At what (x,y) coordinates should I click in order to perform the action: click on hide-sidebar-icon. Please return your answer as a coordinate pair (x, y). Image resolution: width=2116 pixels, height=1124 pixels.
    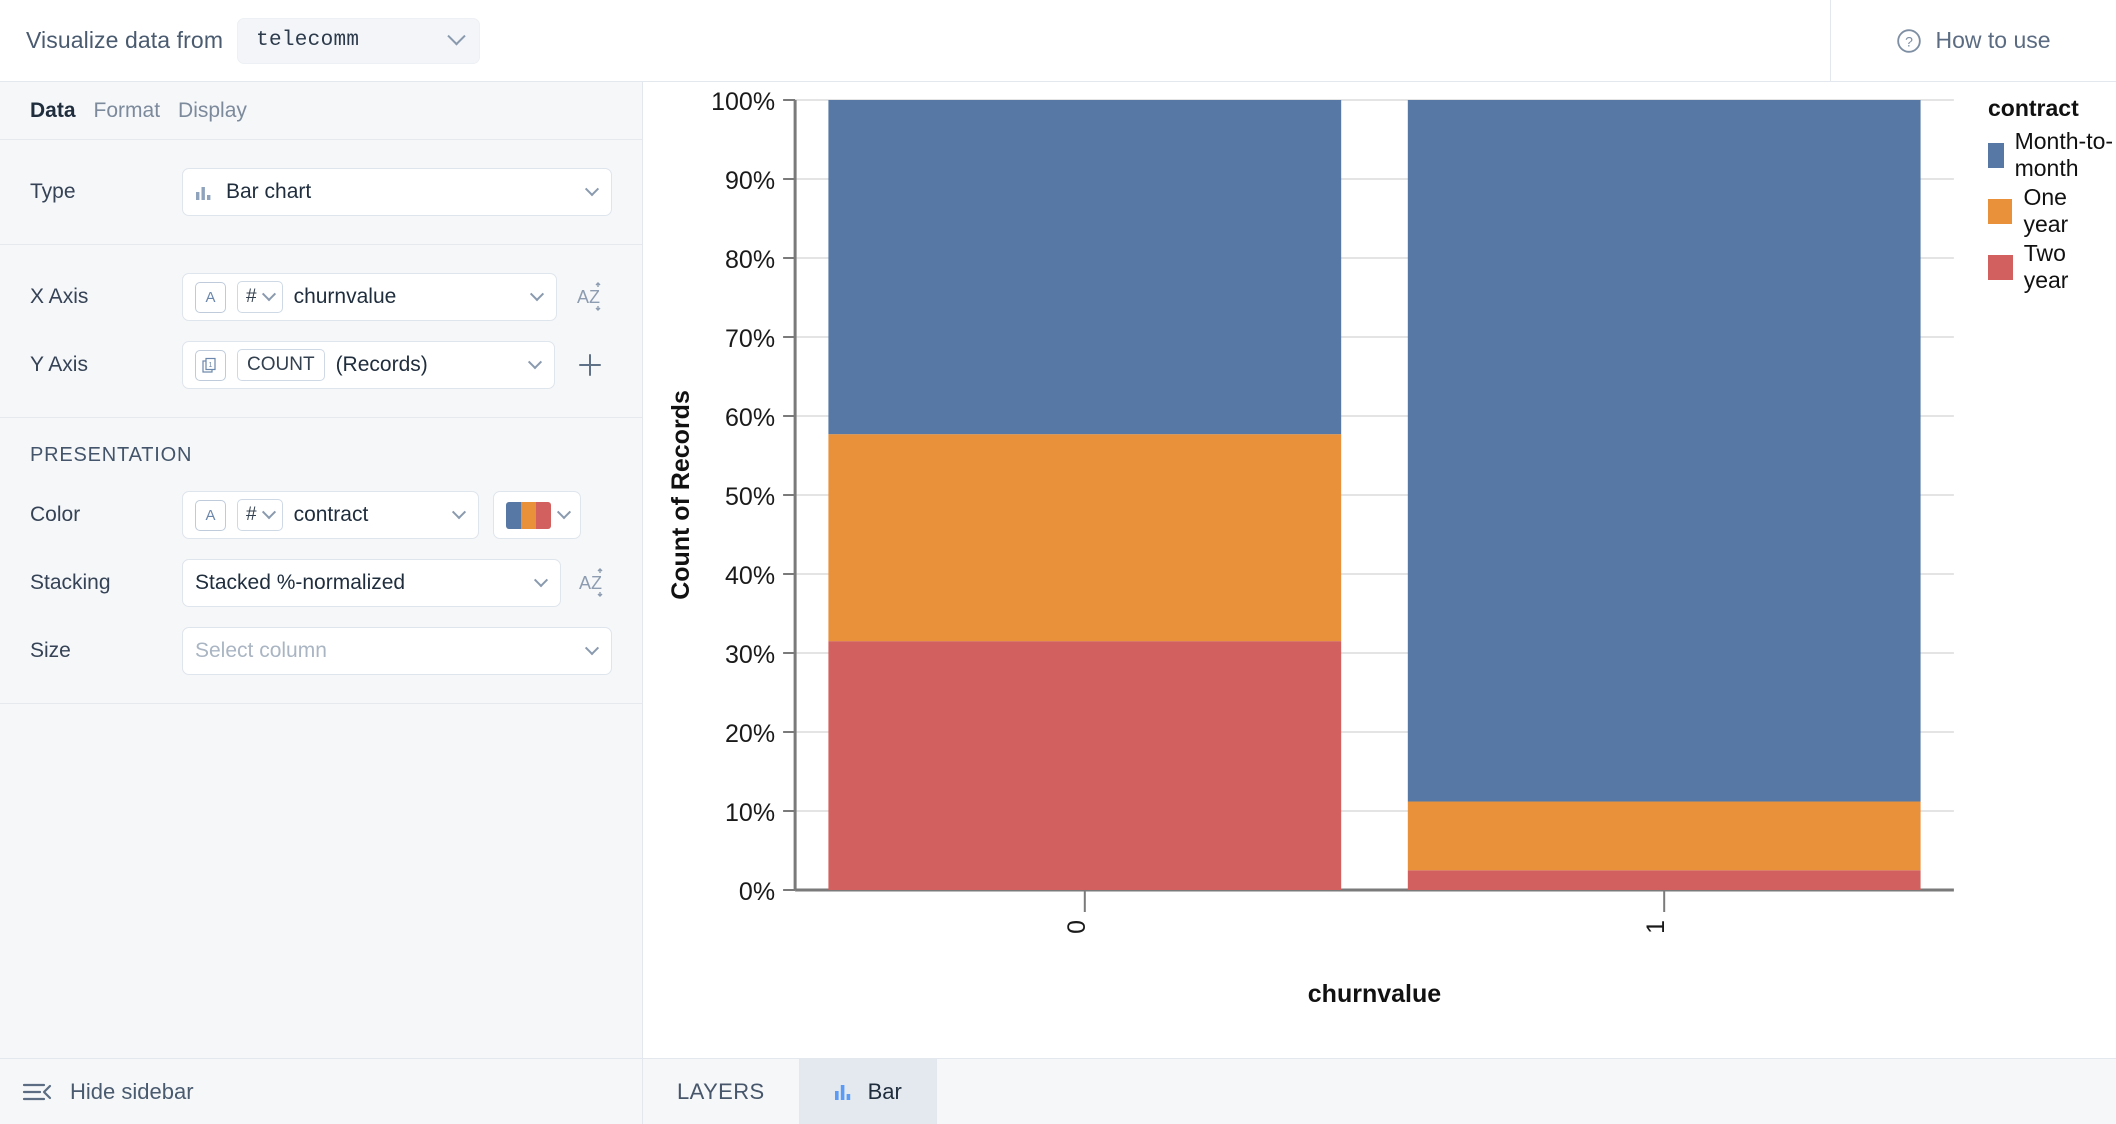
    Looking at the image, I should click on (37, 1091).